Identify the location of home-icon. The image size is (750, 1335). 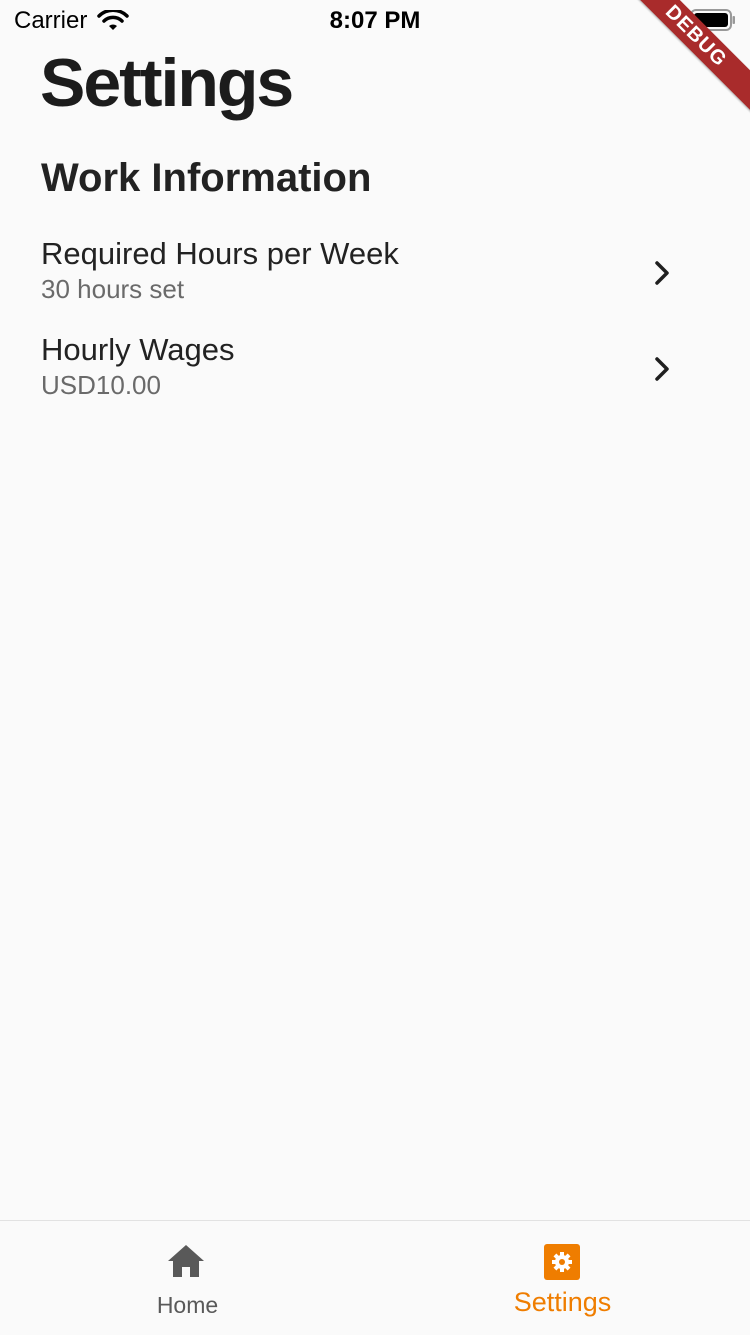
(186, 1261).